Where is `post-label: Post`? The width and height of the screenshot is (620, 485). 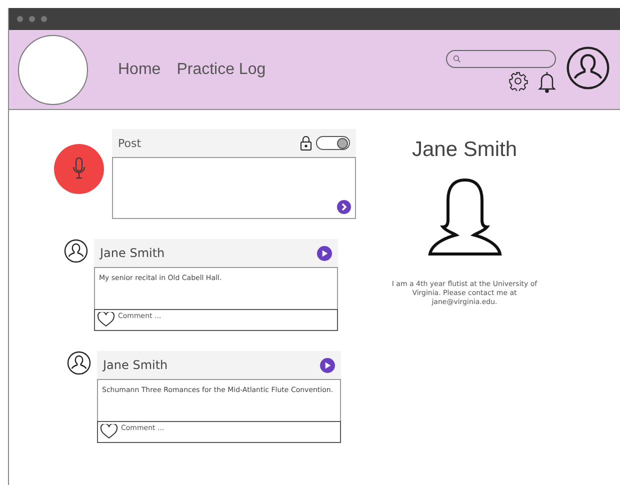
post-label: Post is located at coordinates (130, 143).